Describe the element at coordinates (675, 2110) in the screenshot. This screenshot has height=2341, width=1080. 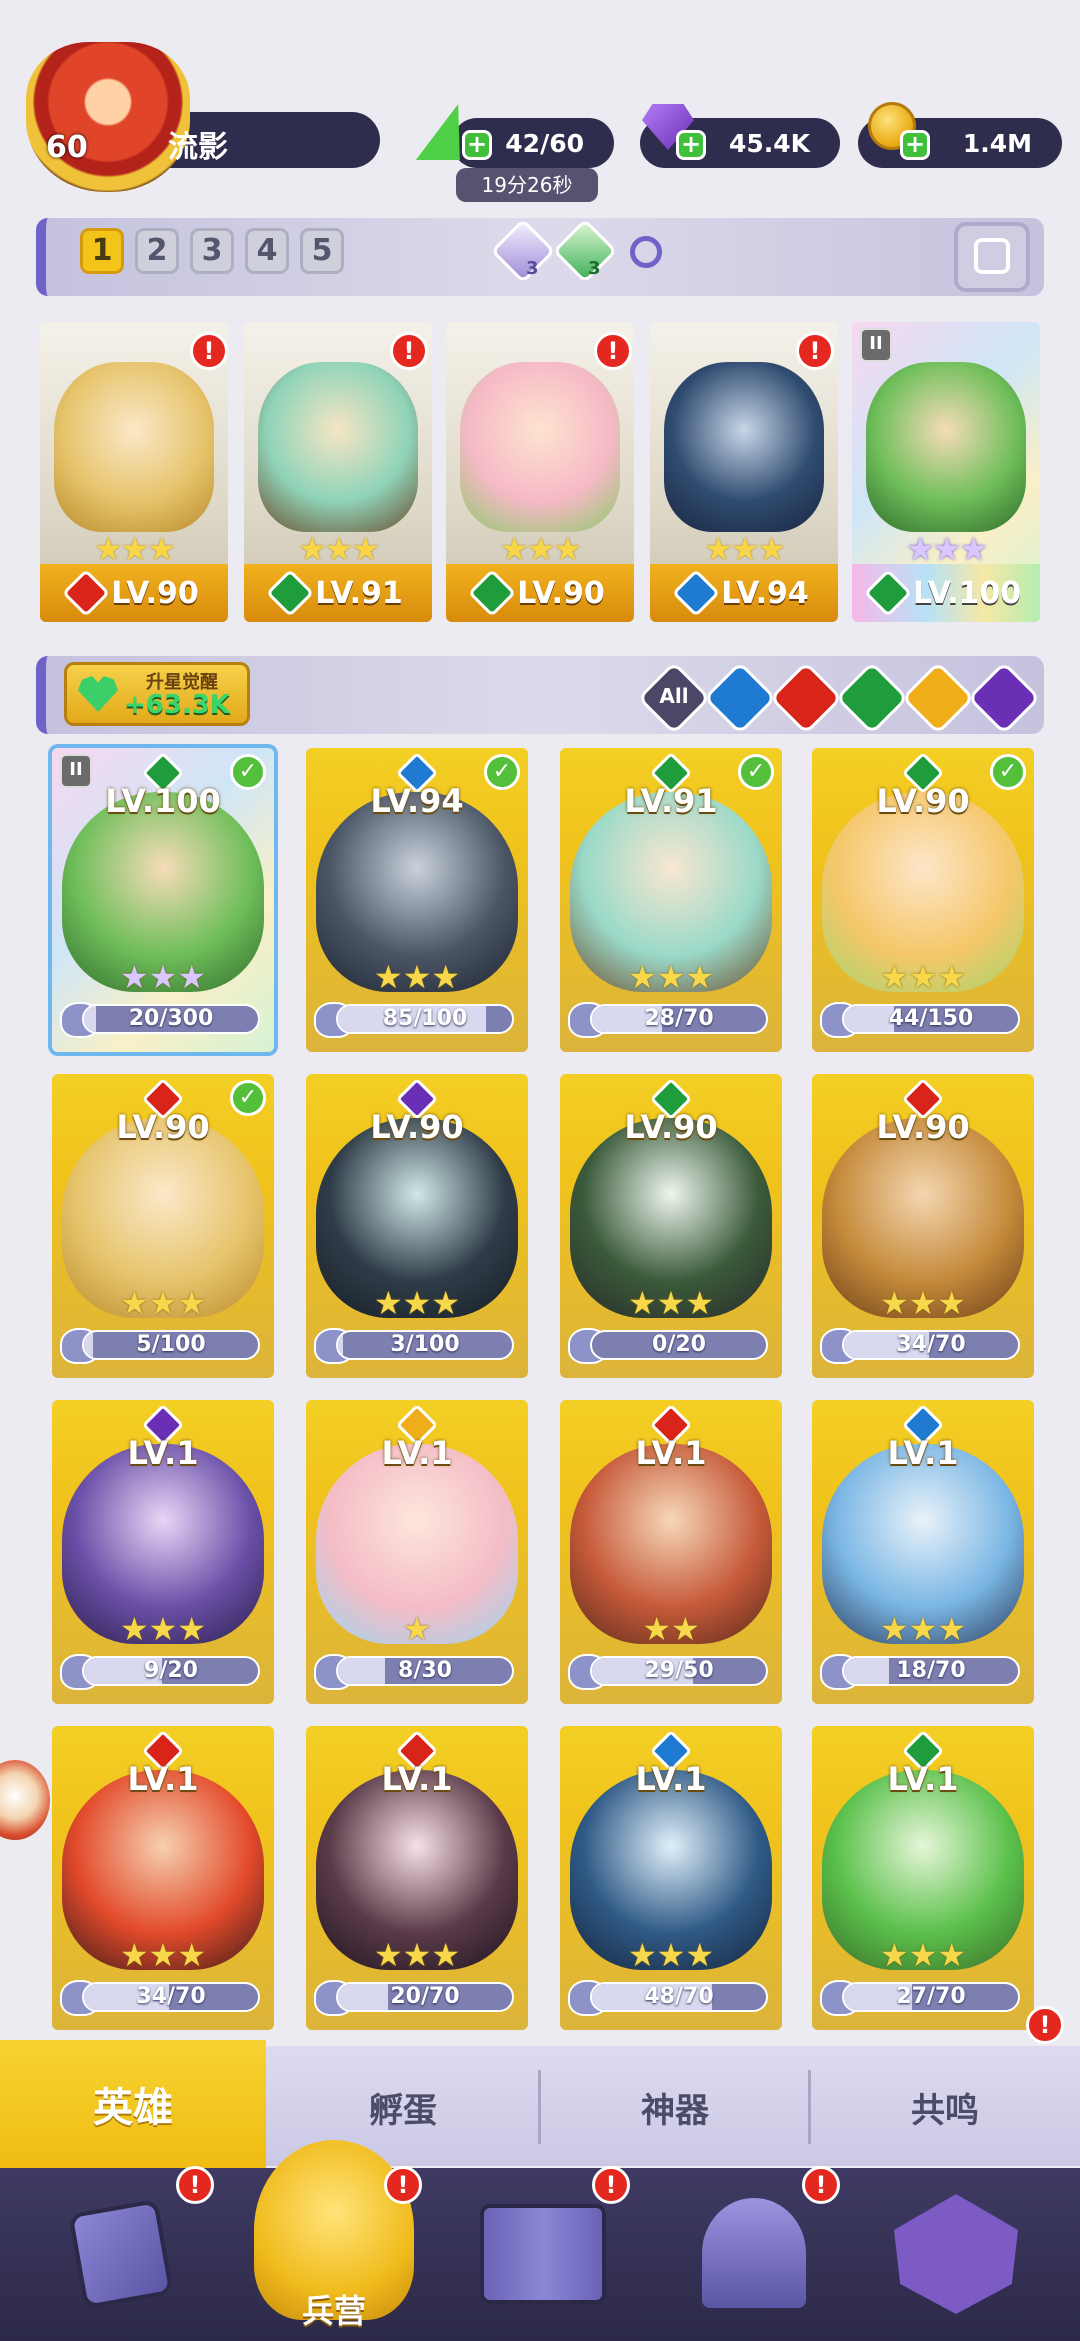
I see `tab-artifacts-label: 神器` at that location.